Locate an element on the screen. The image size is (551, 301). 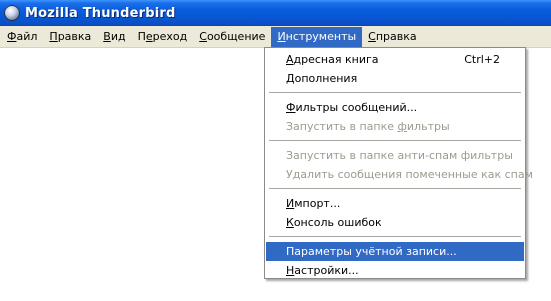
title-bar: Mozilla Thunderbird is located at coordinates (275, 13).